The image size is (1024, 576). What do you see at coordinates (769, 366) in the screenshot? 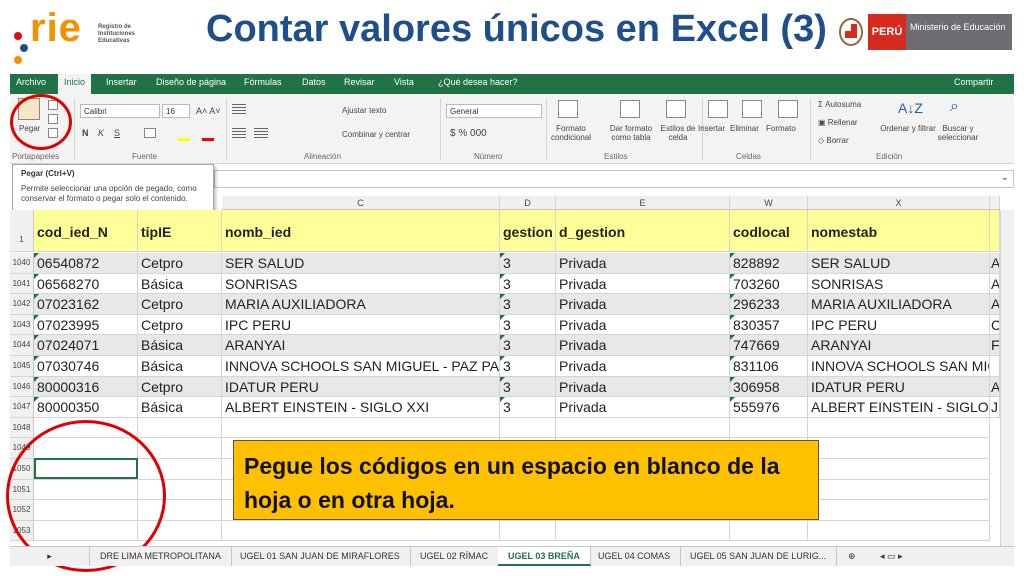
I see `table-cell: 831106` at bounding box center [769, 366].